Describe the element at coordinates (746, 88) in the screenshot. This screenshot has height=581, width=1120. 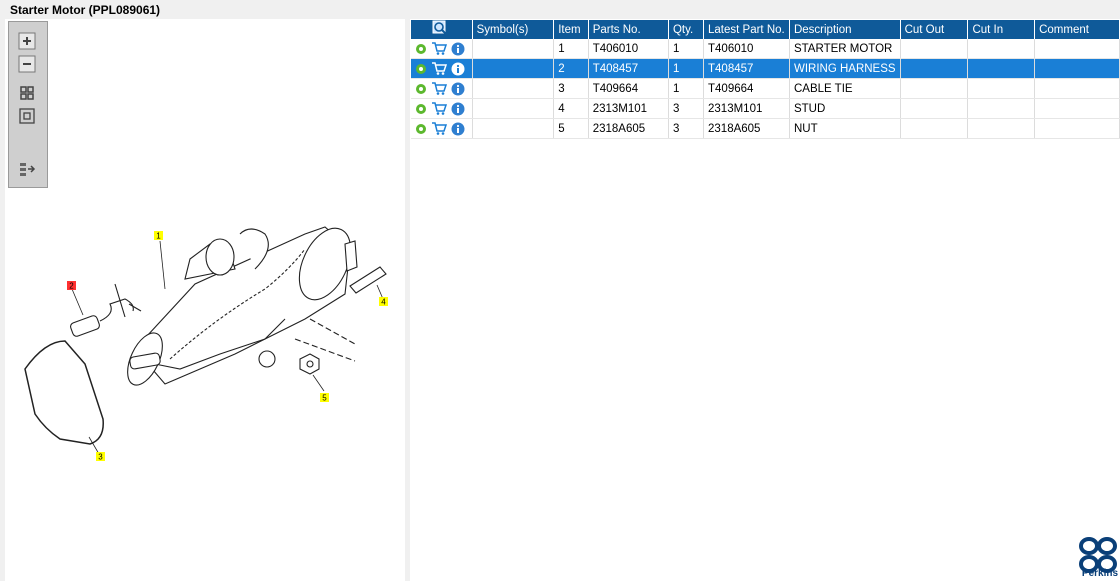
I see `cell-latest-part-no: T409664` at that location.